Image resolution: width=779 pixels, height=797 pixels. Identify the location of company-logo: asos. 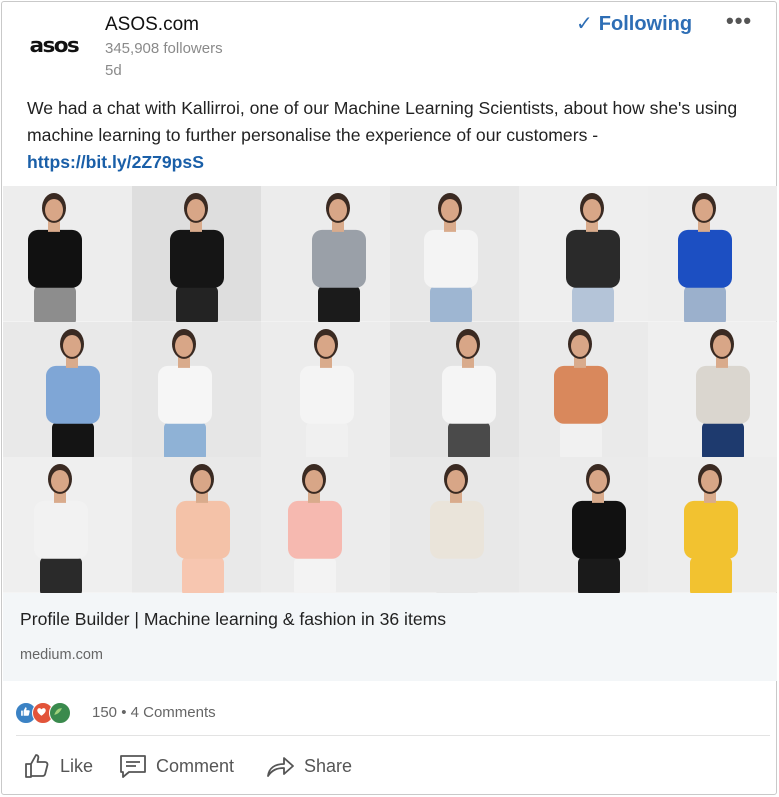
(63, 45).